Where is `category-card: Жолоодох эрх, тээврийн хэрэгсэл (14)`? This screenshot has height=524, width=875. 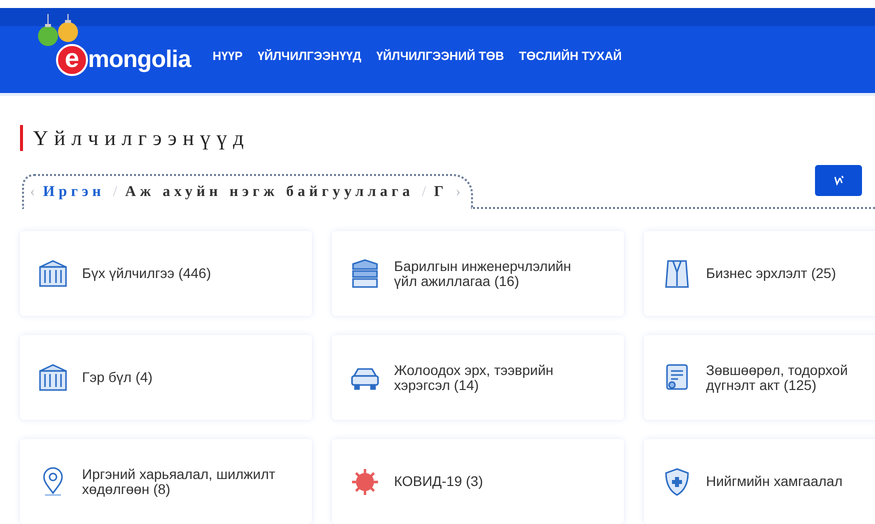
category-card: Жолоодох эрх, тээврийн хэрэгсэл (14) is located at coordinates (478, 377).